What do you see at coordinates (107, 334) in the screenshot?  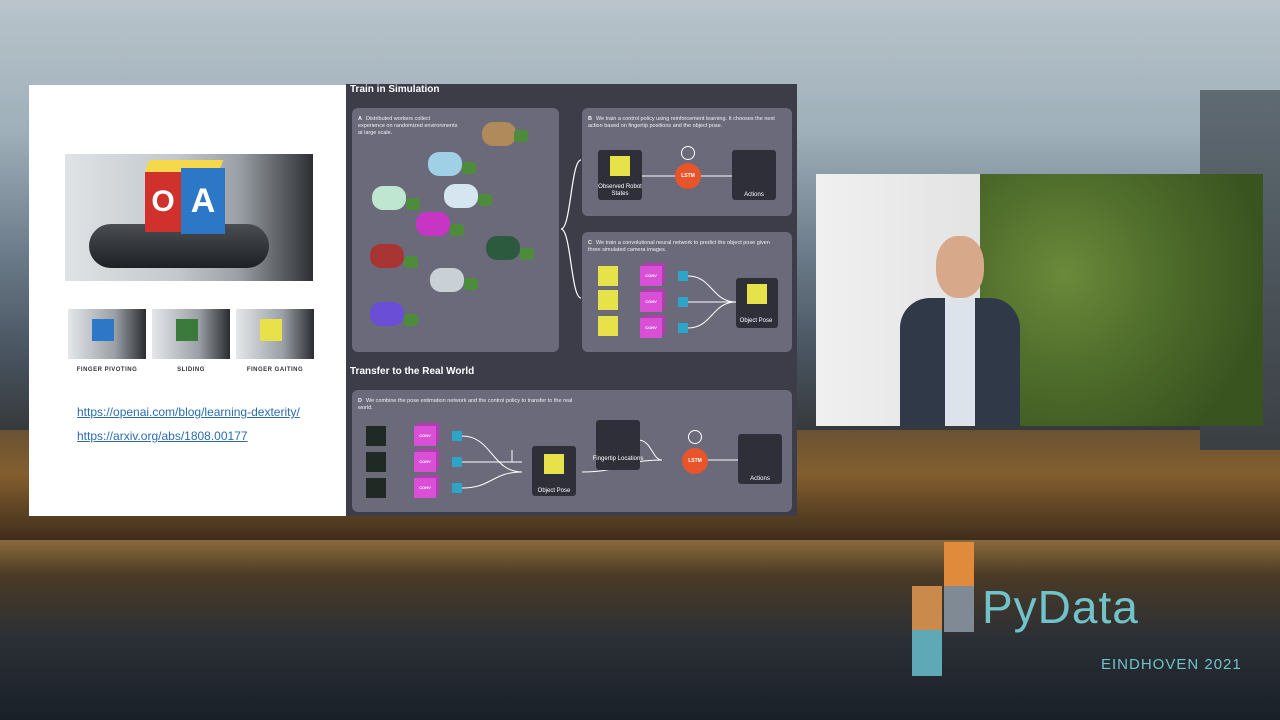 I see `thumb-finger-pivoting` at bounding box center [107, 334].